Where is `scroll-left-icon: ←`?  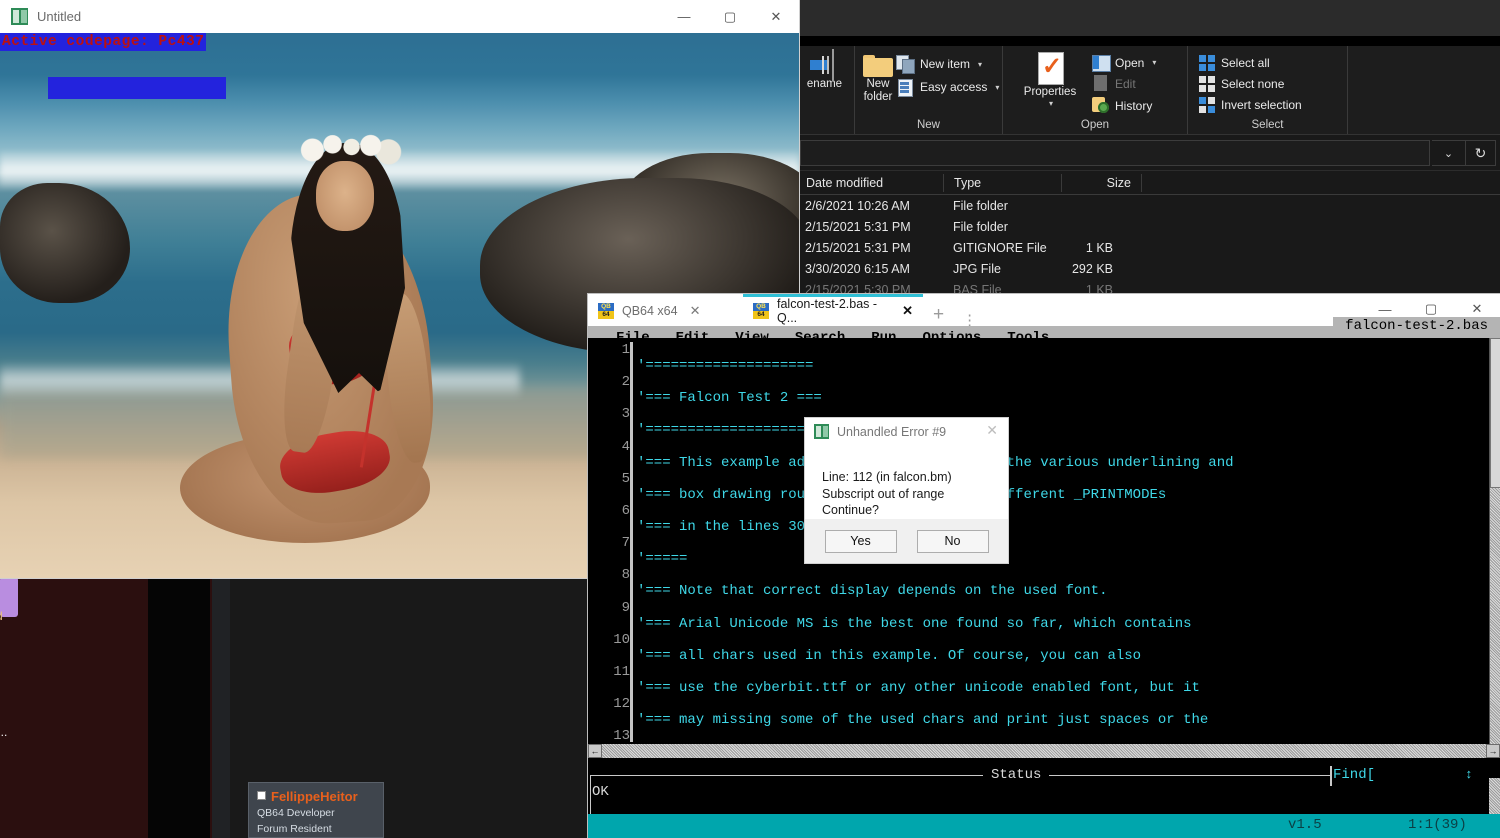 scroll-left-icon: ← is located at coordinates (595, 751).